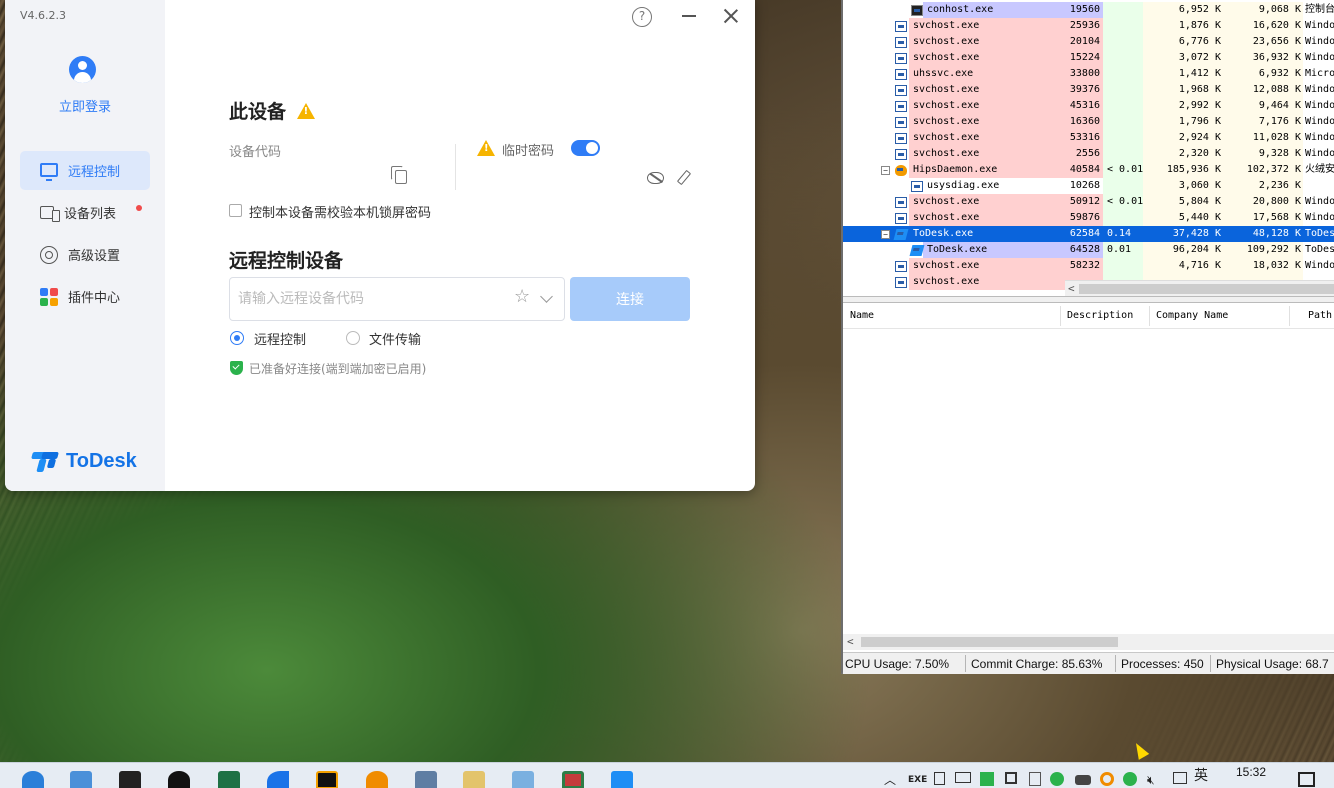 The width and height of the screenshot is (1334, 788). I want to click on process-row: svchost.exe 45316 2,992 K 9,464 K Windows, so click(1088, 106).